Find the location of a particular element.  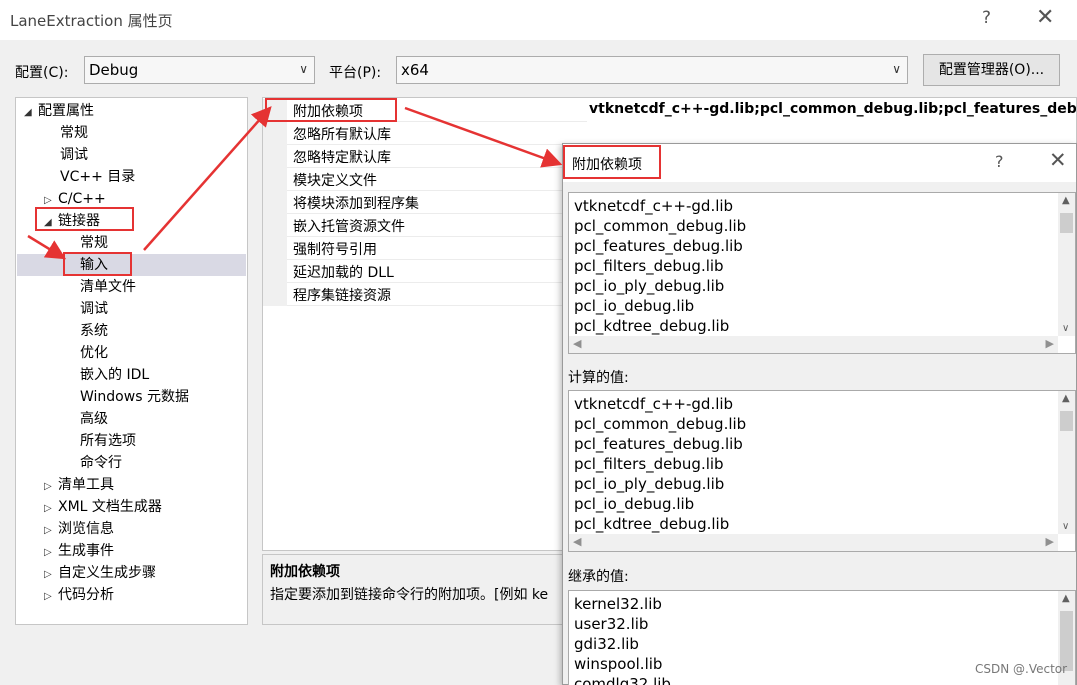

tree-item-system: 系统 is located at coordinates (94, 331).